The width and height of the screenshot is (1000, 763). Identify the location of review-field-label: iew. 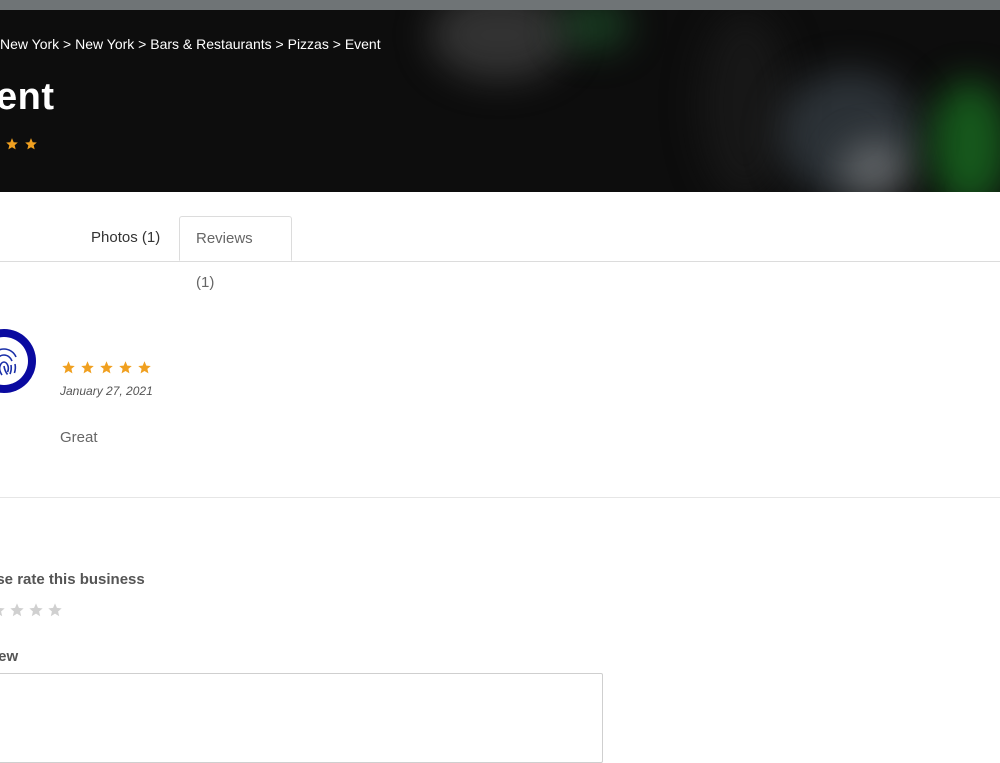
(9, 656).